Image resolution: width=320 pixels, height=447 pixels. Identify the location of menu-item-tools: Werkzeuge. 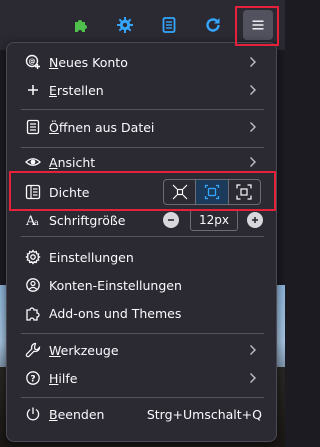
(141, 350).